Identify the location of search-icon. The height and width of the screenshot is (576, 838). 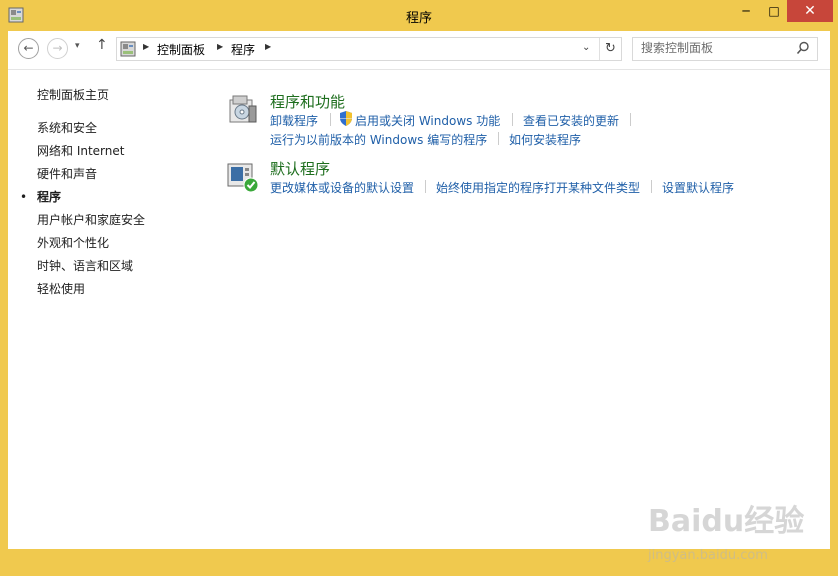
(803, 48).